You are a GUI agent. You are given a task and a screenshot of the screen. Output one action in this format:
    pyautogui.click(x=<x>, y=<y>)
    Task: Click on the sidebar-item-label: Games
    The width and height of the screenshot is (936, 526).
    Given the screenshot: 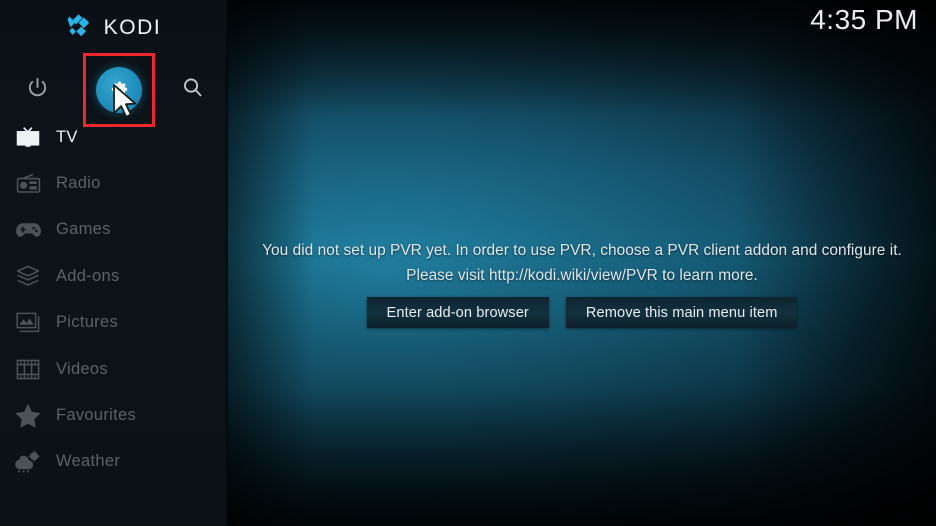 What is the action you would take?
    pyautogui.click(x=83, y=229)
    